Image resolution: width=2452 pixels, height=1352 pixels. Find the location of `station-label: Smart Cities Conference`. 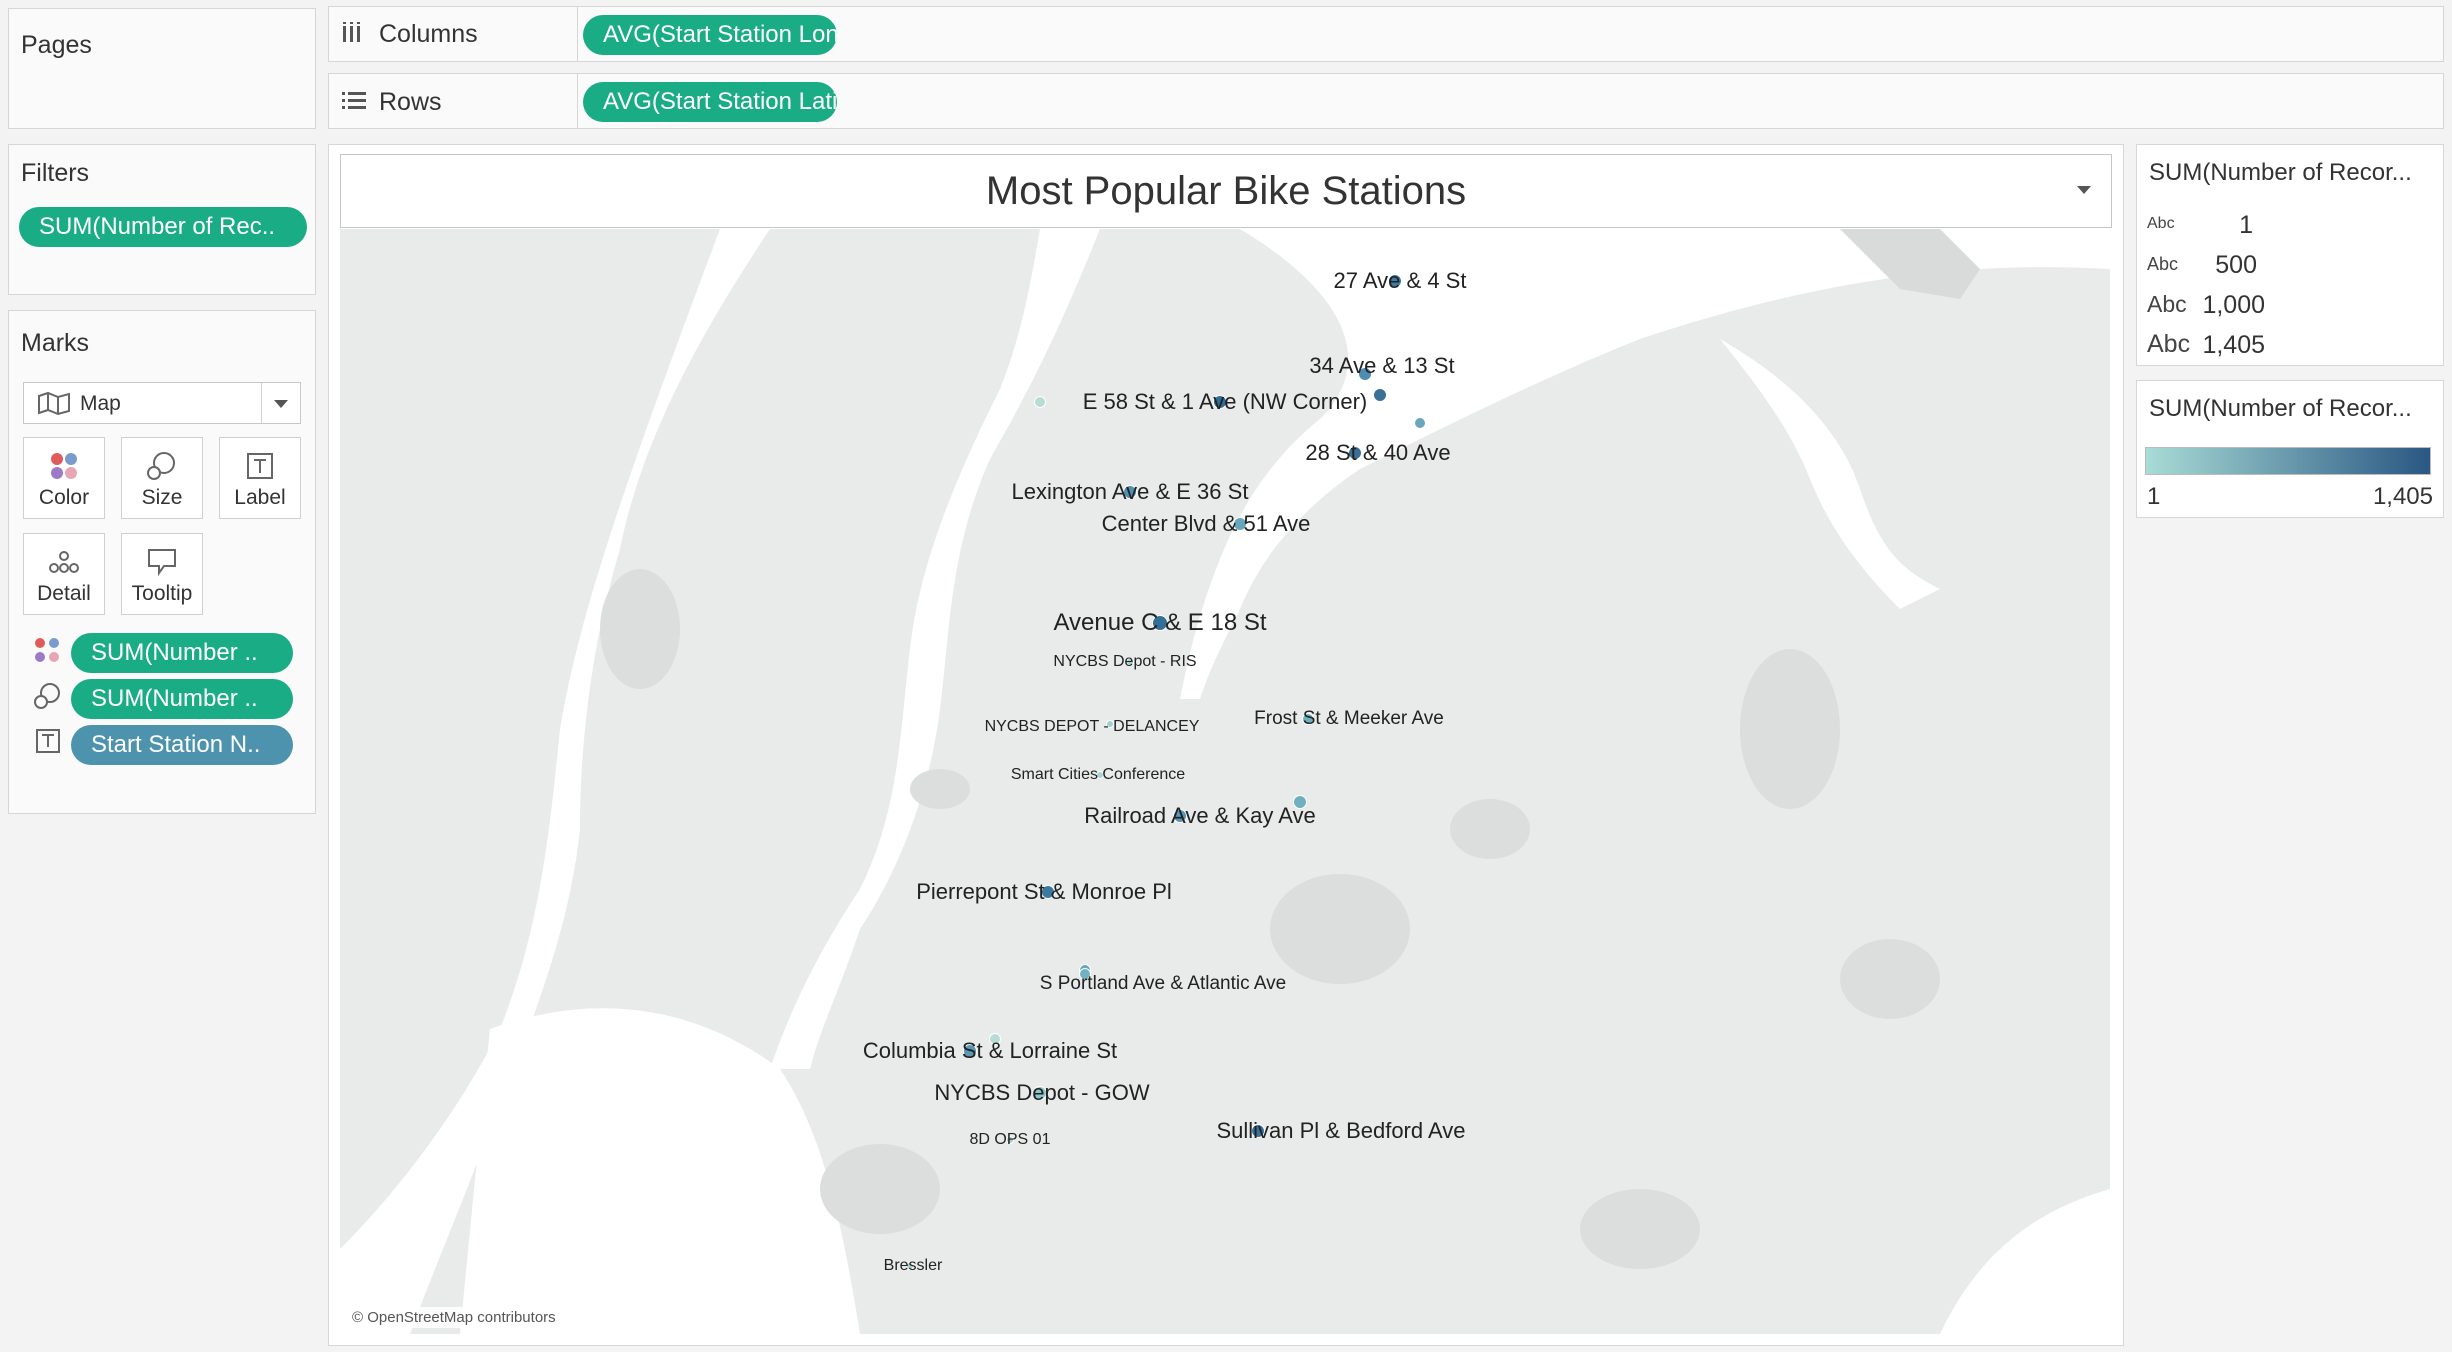

station-label: Smart Cities Conference is located at coordinates (1098, 774).